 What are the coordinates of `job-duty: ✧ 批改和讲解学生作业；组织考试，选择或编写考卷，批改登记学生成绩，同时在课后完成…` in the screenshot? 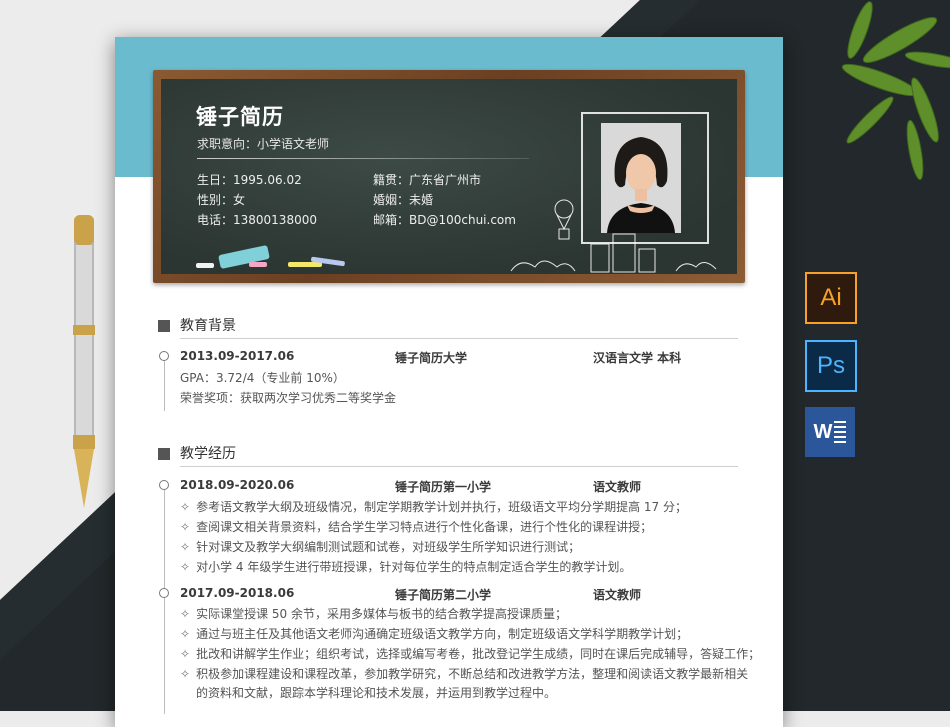 It's located at (470, 654).